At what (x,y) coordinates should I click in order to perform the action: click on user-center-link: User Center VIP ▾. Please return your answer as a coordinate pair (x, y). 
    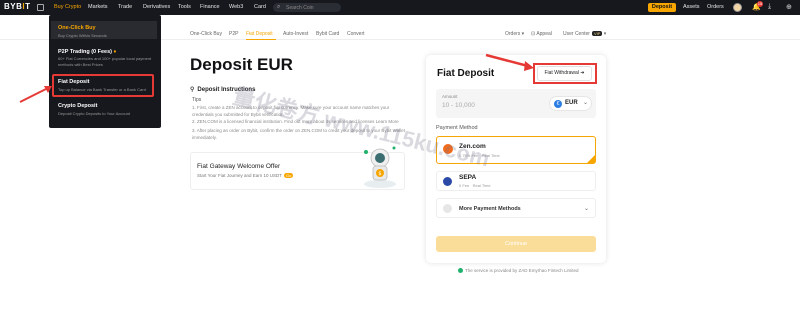
    Looking at the image, I should click on (584, 34).